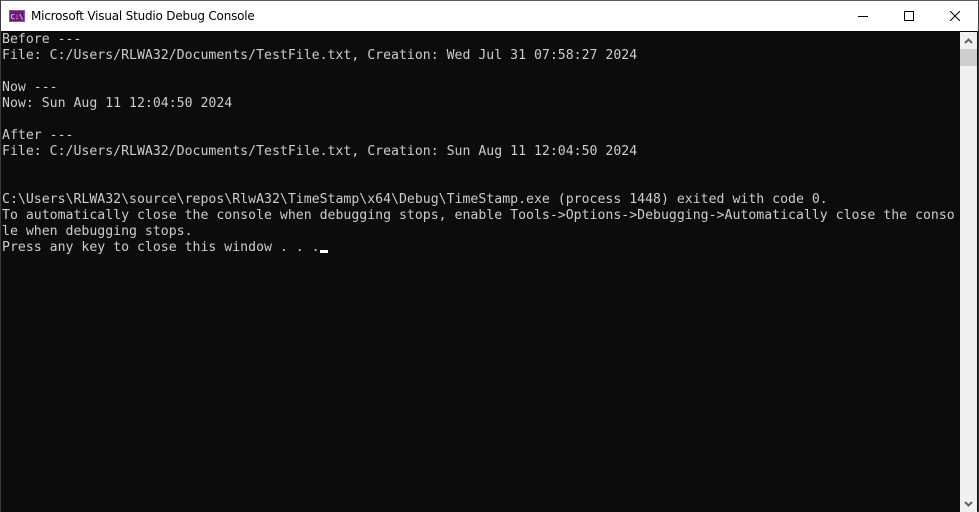 Image resolution: width=979 pixels, height=512 pixels. What do you see at coordinates (968, 272) in the screenshot?
I see `vertical-scrollbar` at bounding box center [968, 272].